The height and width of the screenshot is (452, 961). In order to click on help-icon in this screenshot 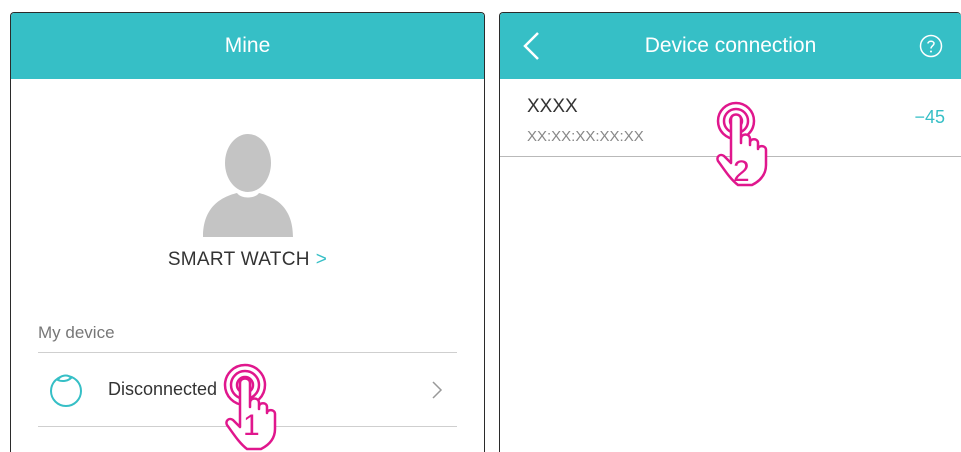, I will do `click(931, 46)`.